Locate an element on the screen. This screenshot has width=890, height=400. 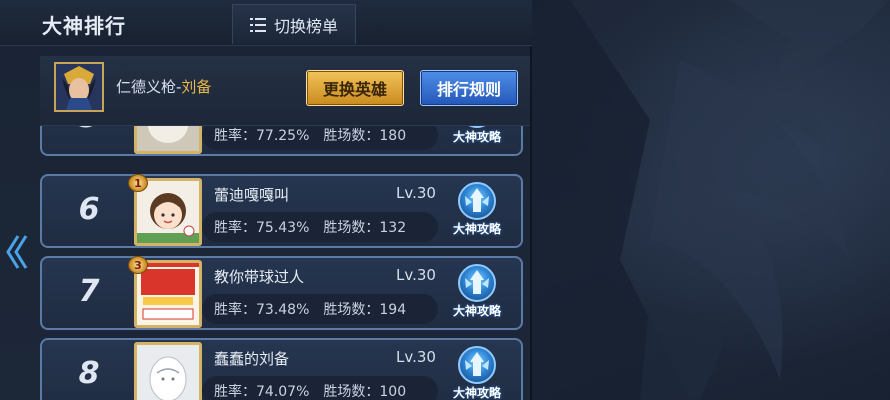
switch-list-button: 切换榜单 is located at coordinates (294, 24).